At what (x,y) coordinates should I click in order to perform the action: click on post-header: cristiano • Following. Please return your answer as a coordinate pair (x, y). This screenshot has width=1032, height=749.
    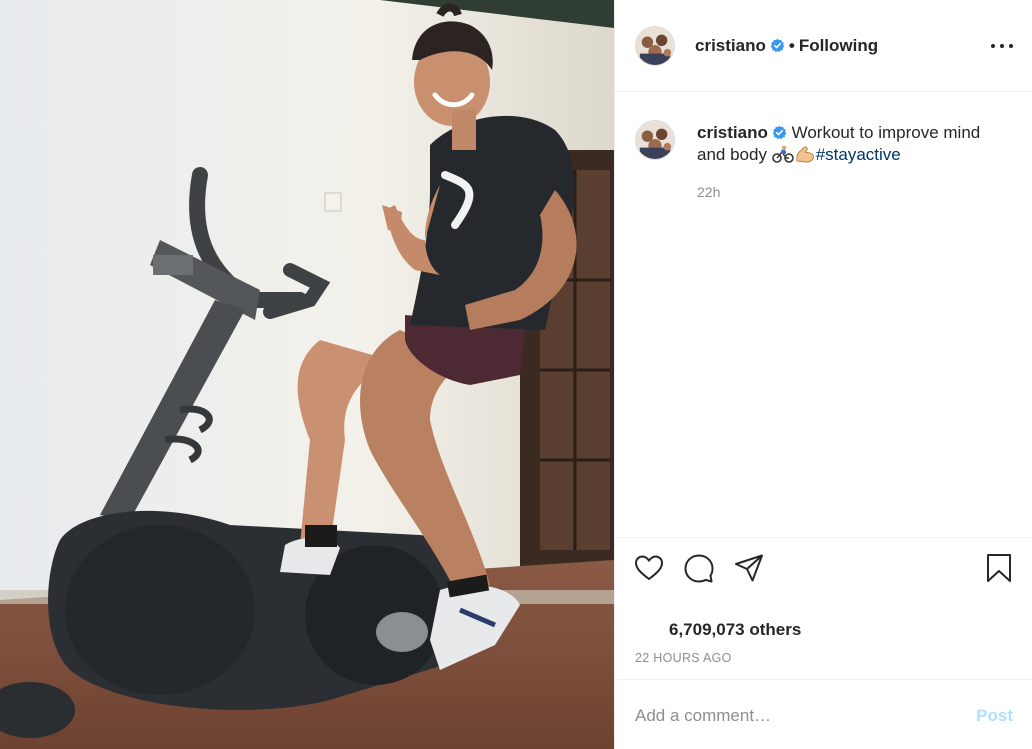
    Looking at the image, I should click on (823, 46).